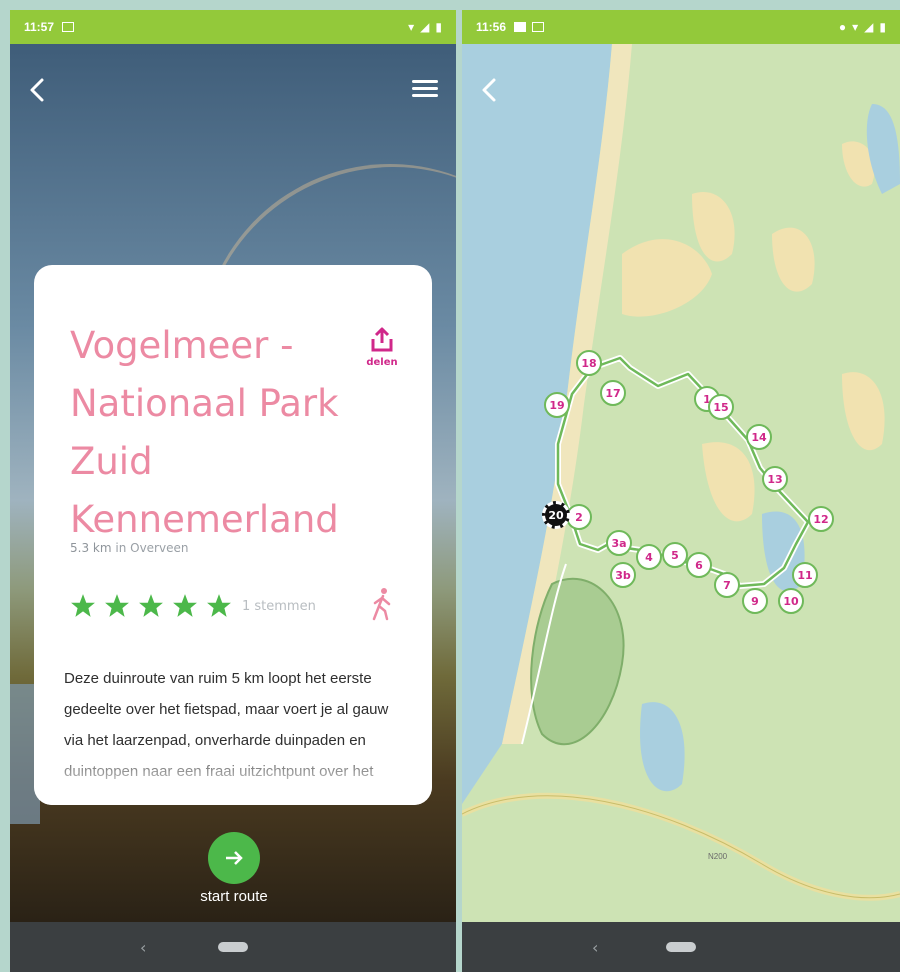 The image size is (900, 972). I want to click on walking-person-icon, so click(382, 606).